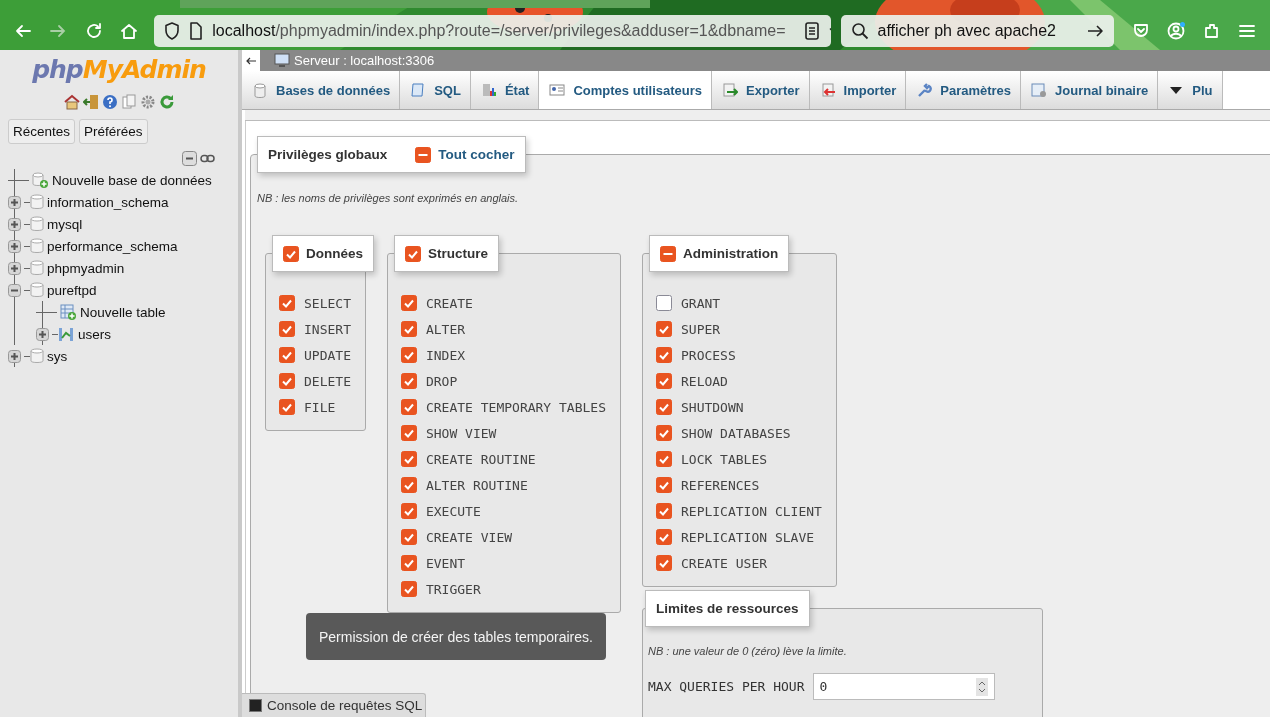 This screenshot has height=717, width=1270. I want to click on nav-tab: Plu, so click(1190, 90).